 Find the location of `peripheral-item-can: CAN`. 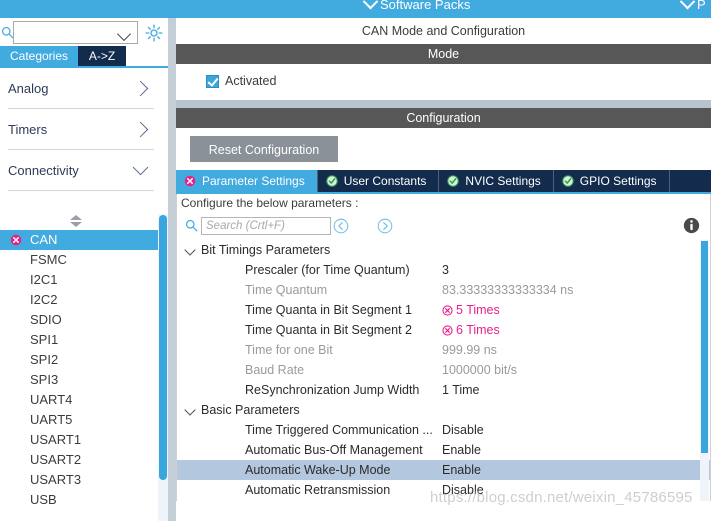

peripheral-item-can: CAN is located at coordinates (89, 240).